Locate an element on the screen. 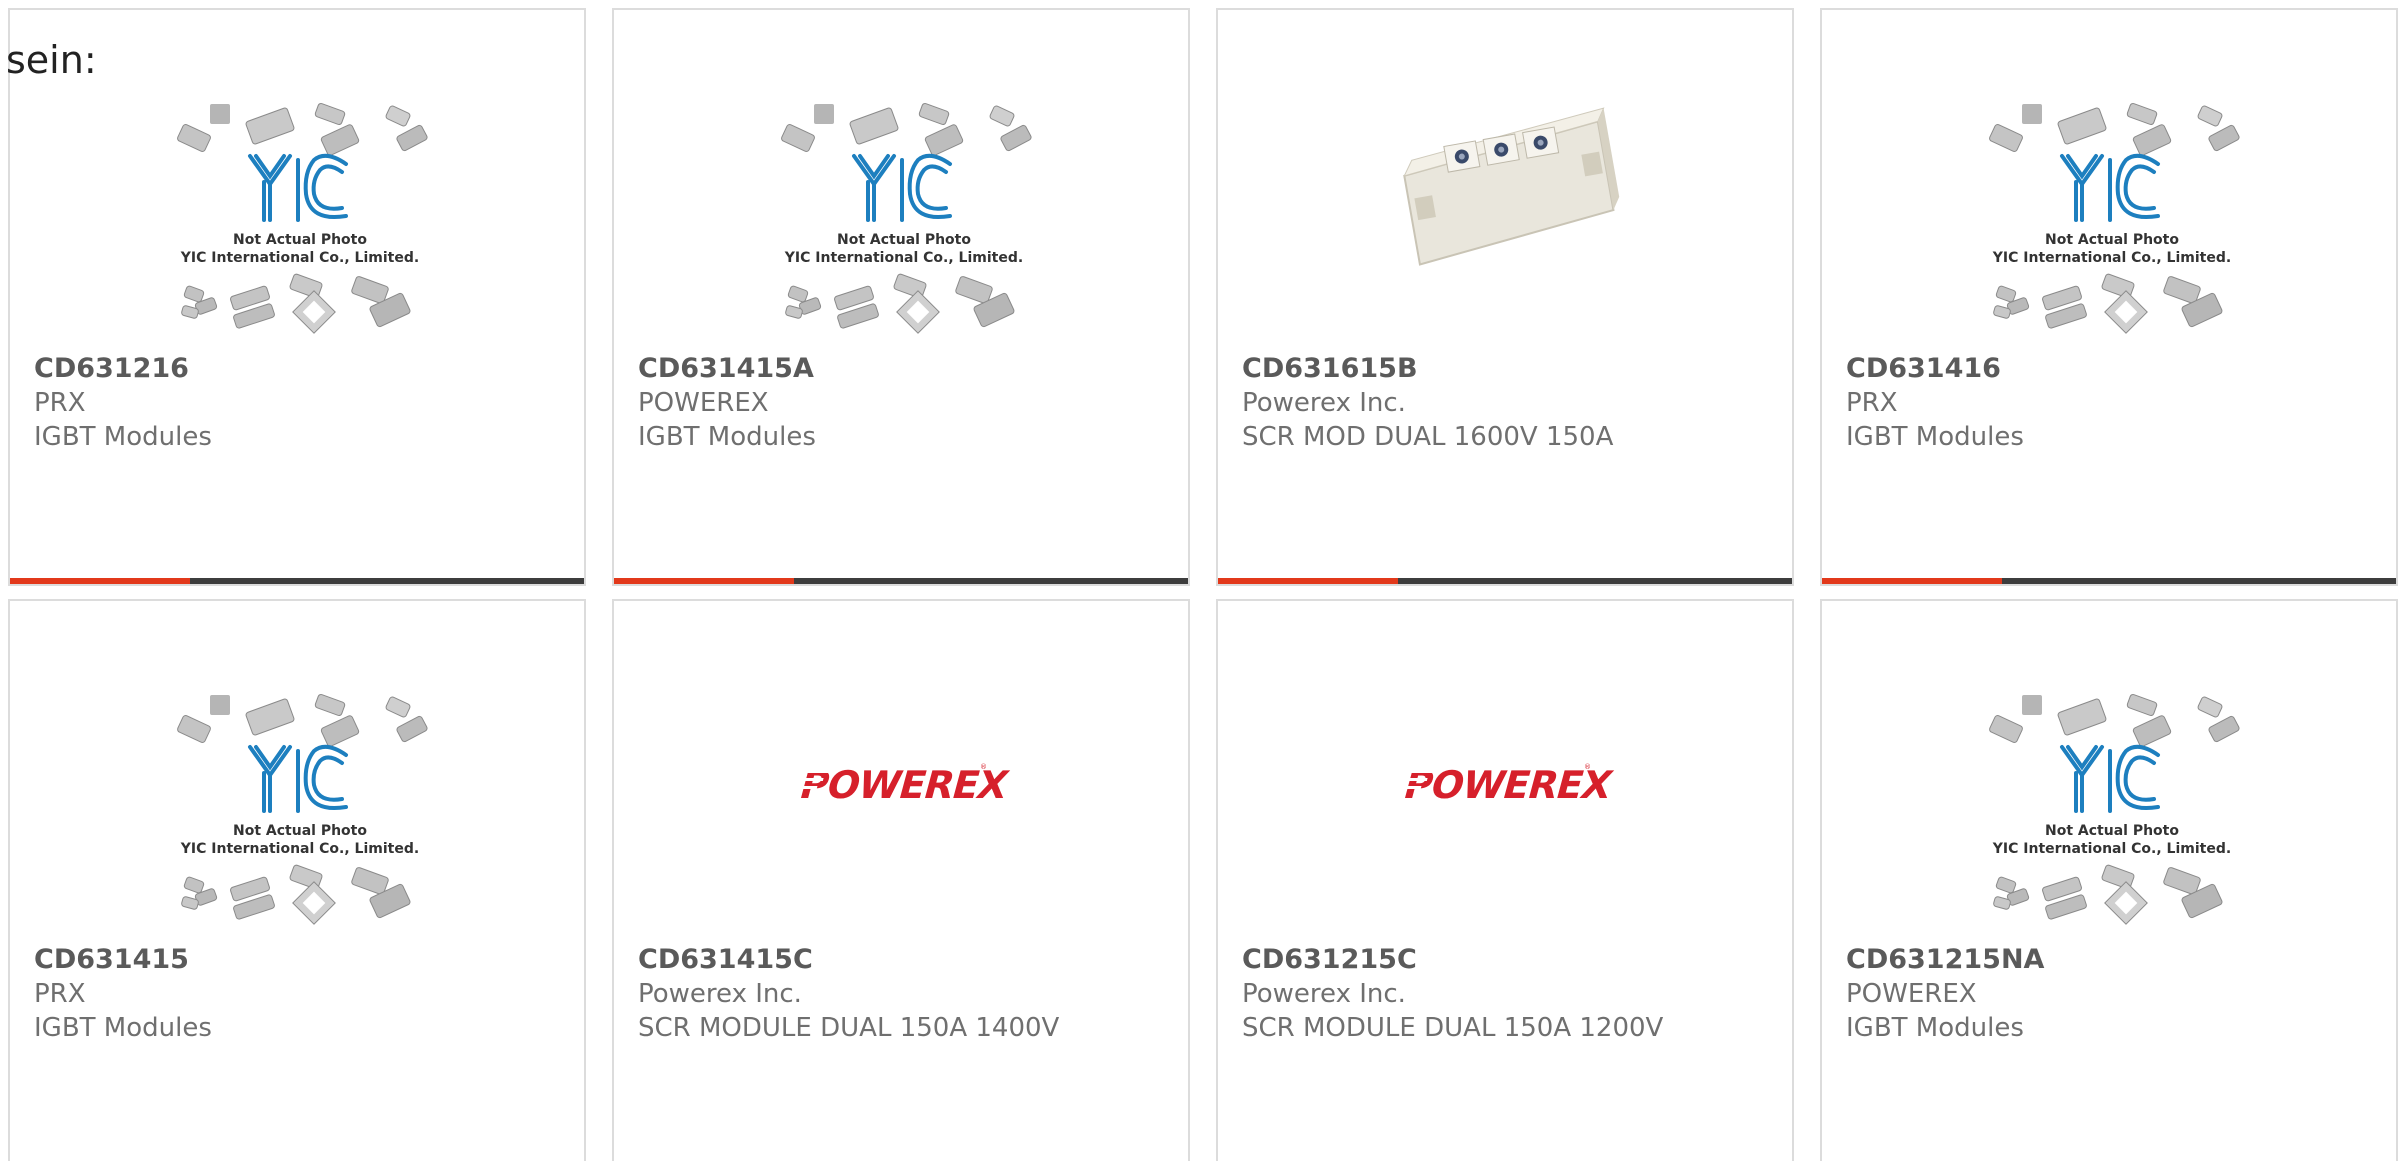 The width and height of the screenshot is (2400, 1161). product-image is located at coordinates (1508, 228).